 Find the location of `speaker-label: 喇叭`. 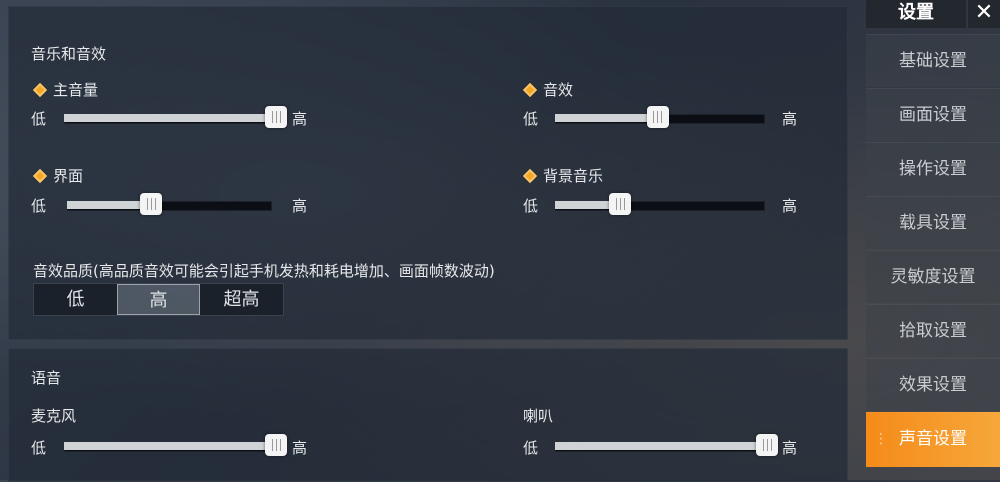

speaker-label: 喇叭 is located at coordinates (538, 415).